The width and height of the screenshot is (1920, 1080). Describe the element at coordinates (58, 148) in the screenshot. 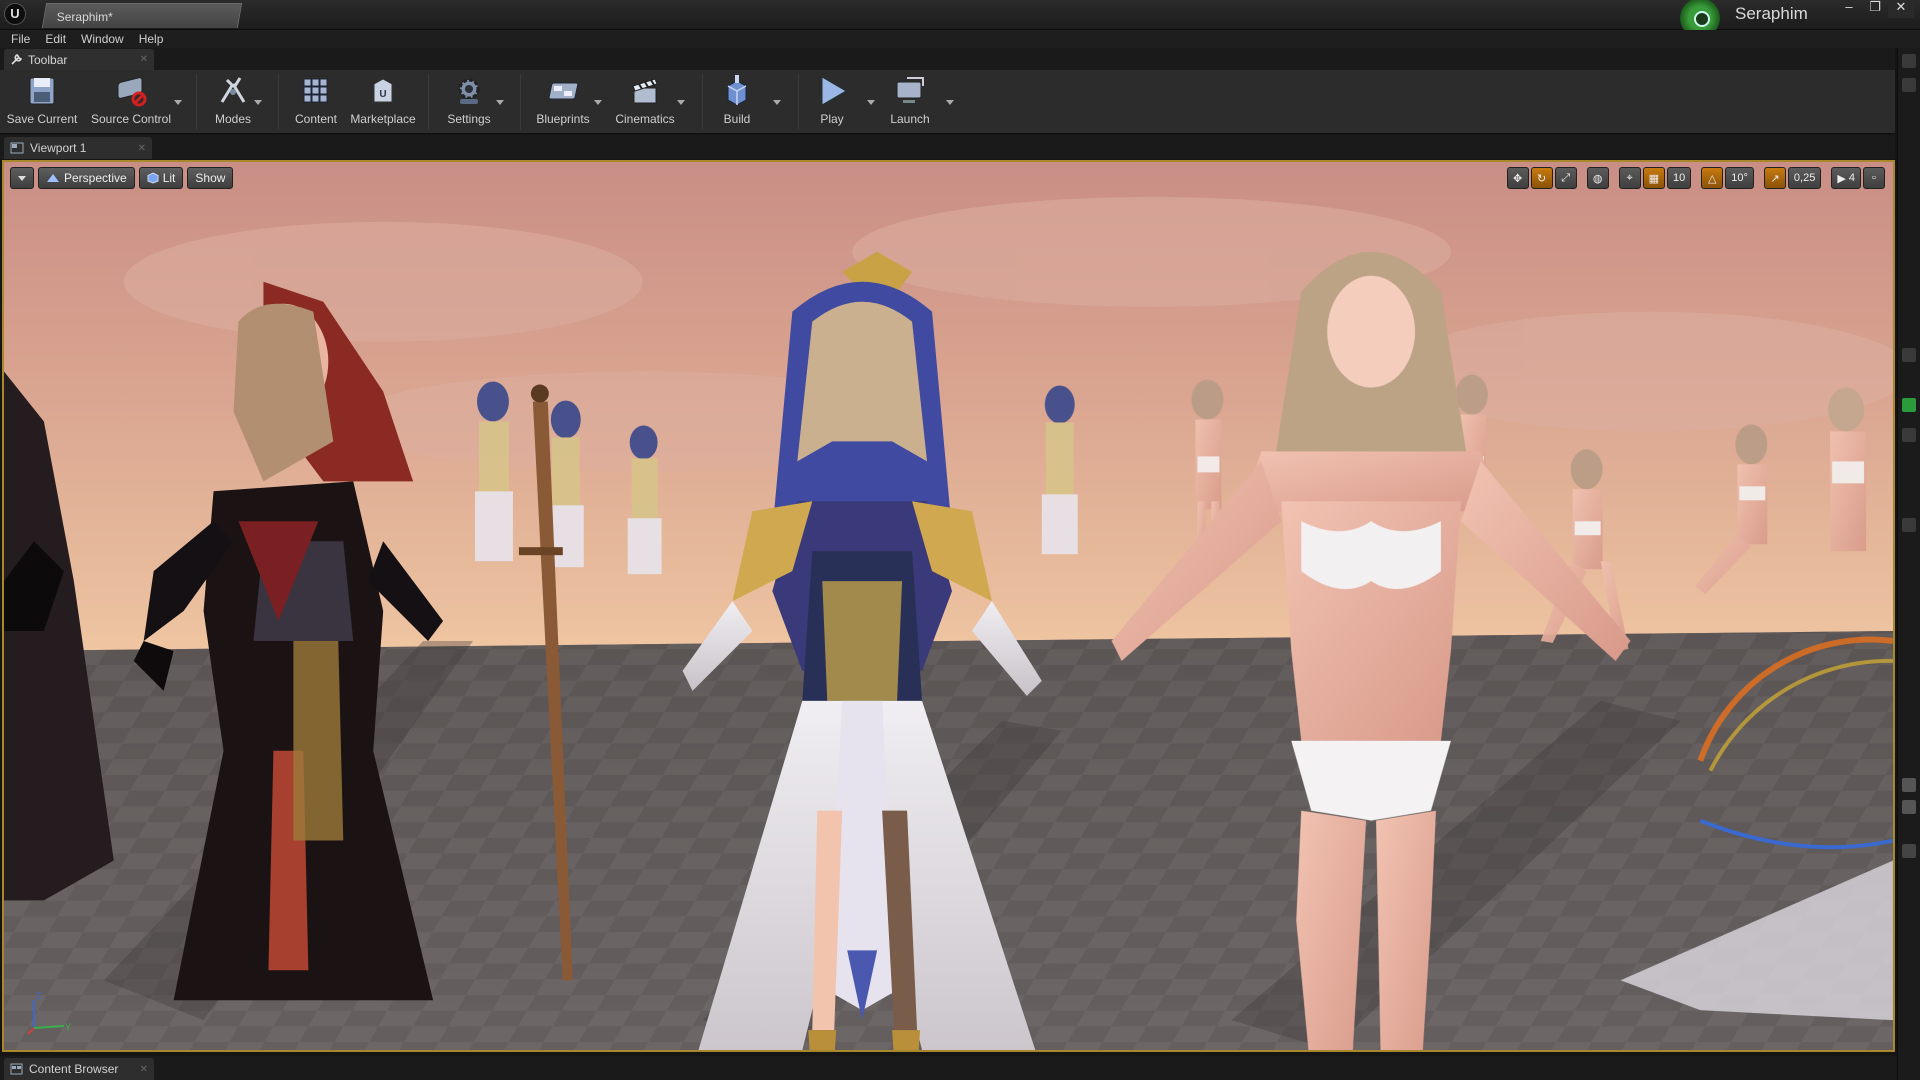

I see `tab-viewport-label: Viewport 1` at that location.